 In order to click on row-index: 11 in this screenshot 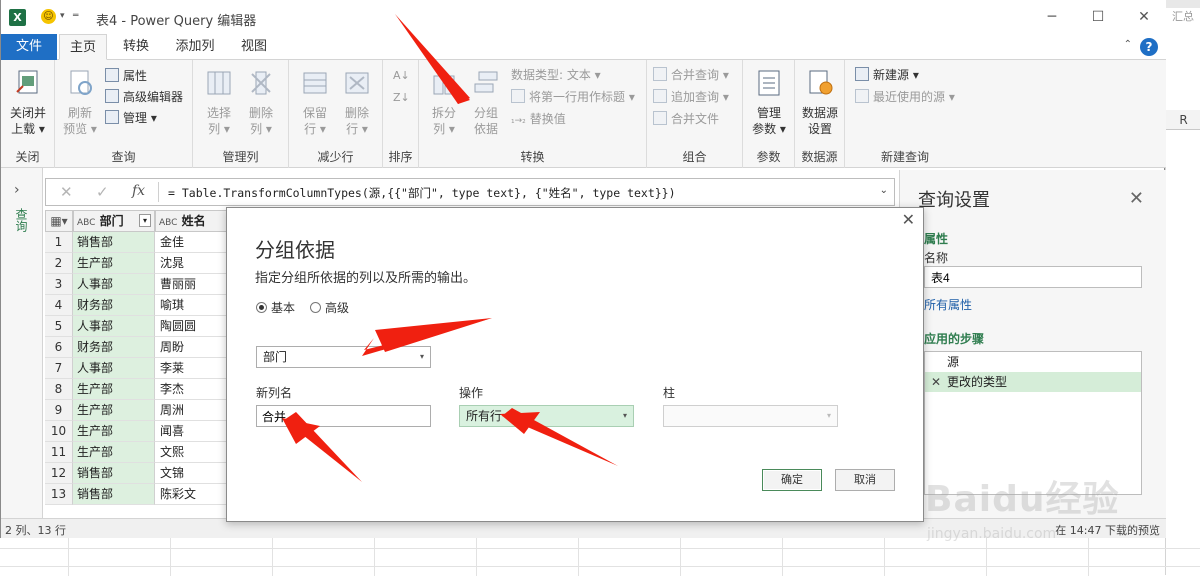, I will do `click(59, 452)`.